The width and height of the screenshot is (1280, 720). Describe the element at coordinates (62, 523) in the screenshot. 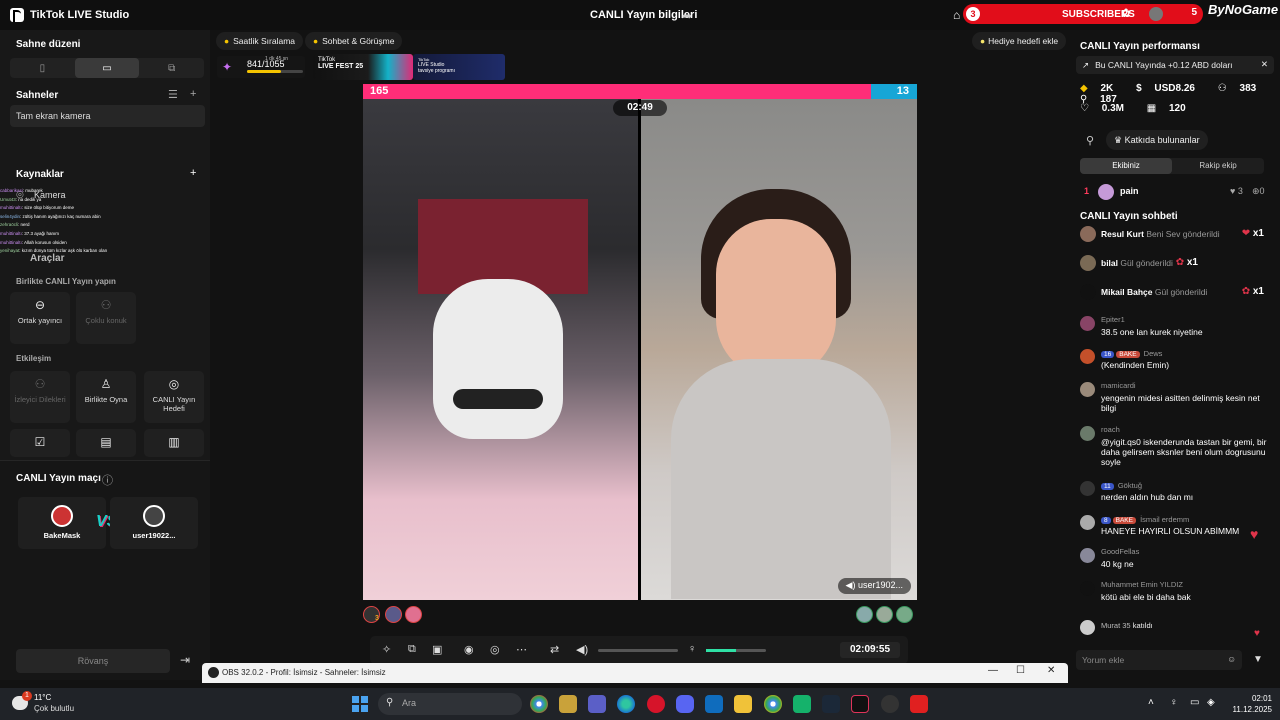

I see `player-card: BakeMask` at that location.